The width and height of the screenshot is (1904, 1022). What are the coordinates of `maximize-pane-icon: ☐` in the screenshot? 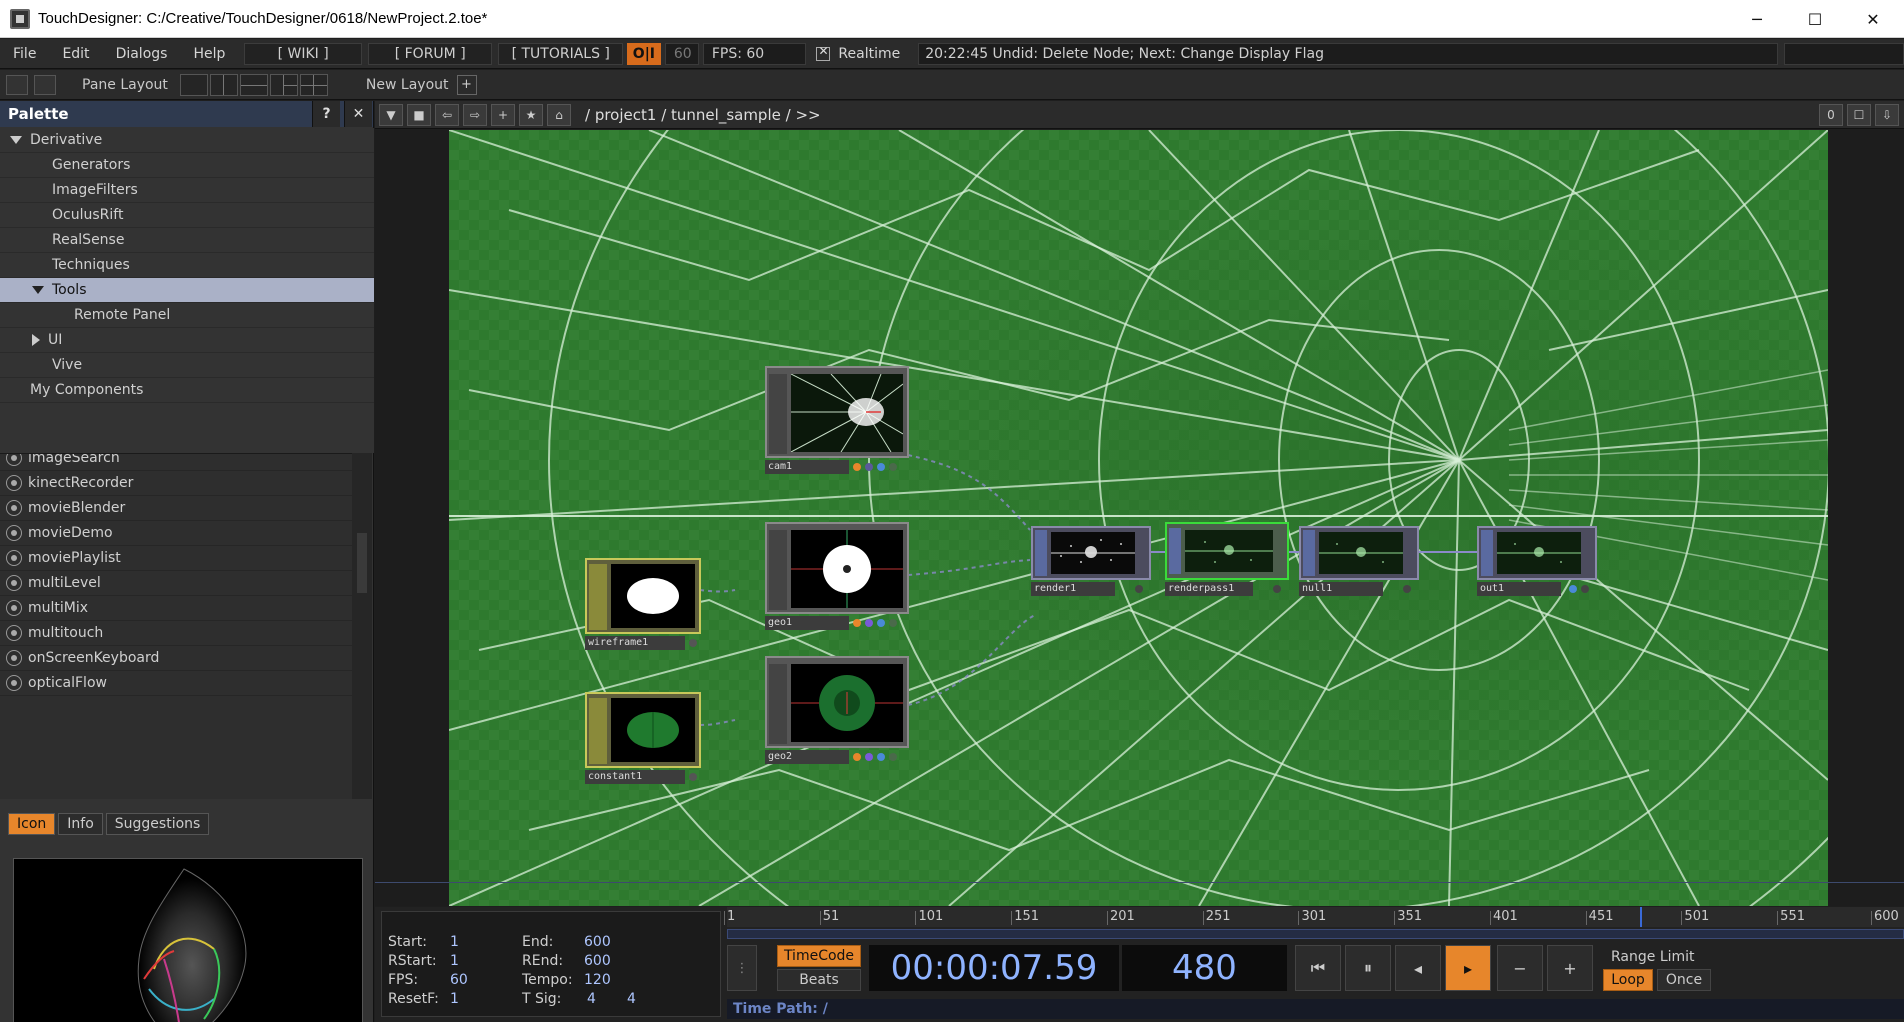 It's located at (1859, 114).